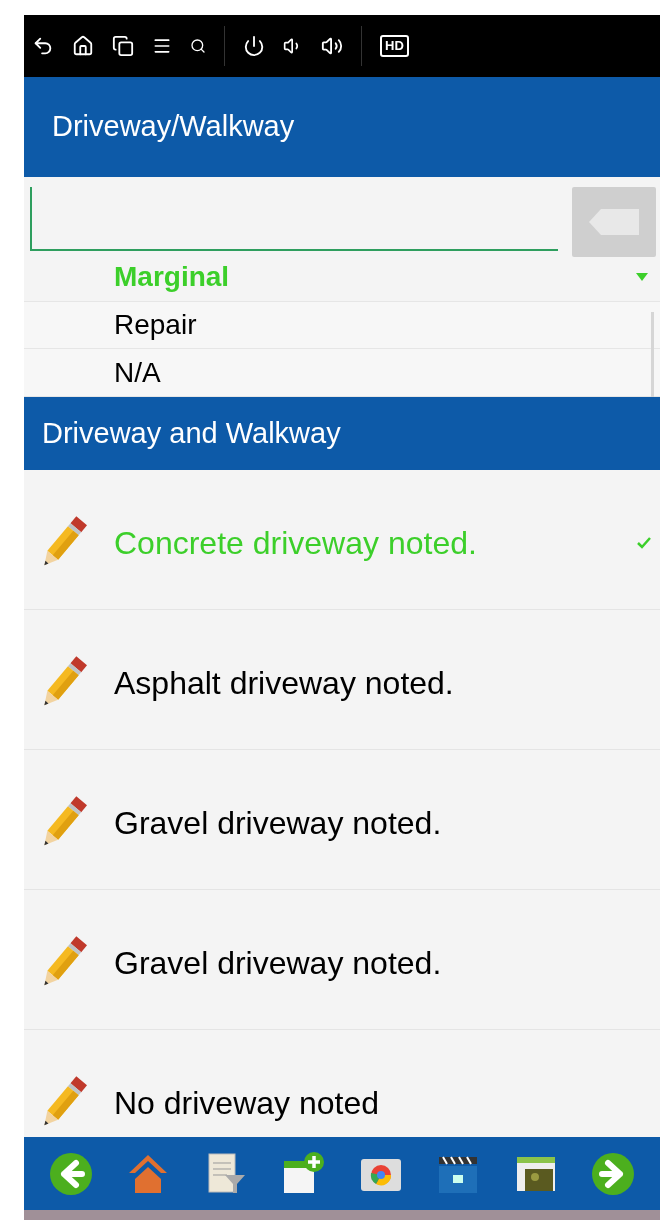 The height and width of the screenshot is (1229, 667). I want to click on recent-apps-icon, so click(123, 46).